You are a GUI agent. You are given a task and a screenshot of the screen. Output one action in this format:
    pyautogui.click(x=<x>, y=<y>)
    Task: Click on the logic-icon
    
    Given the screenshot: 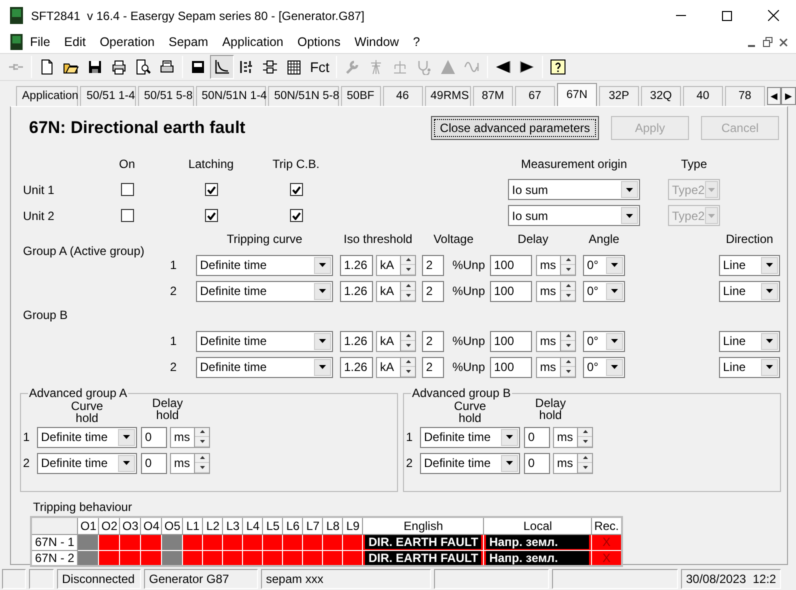 What is the action you would take?
    pyautogui.click(x=270, y=67)
    